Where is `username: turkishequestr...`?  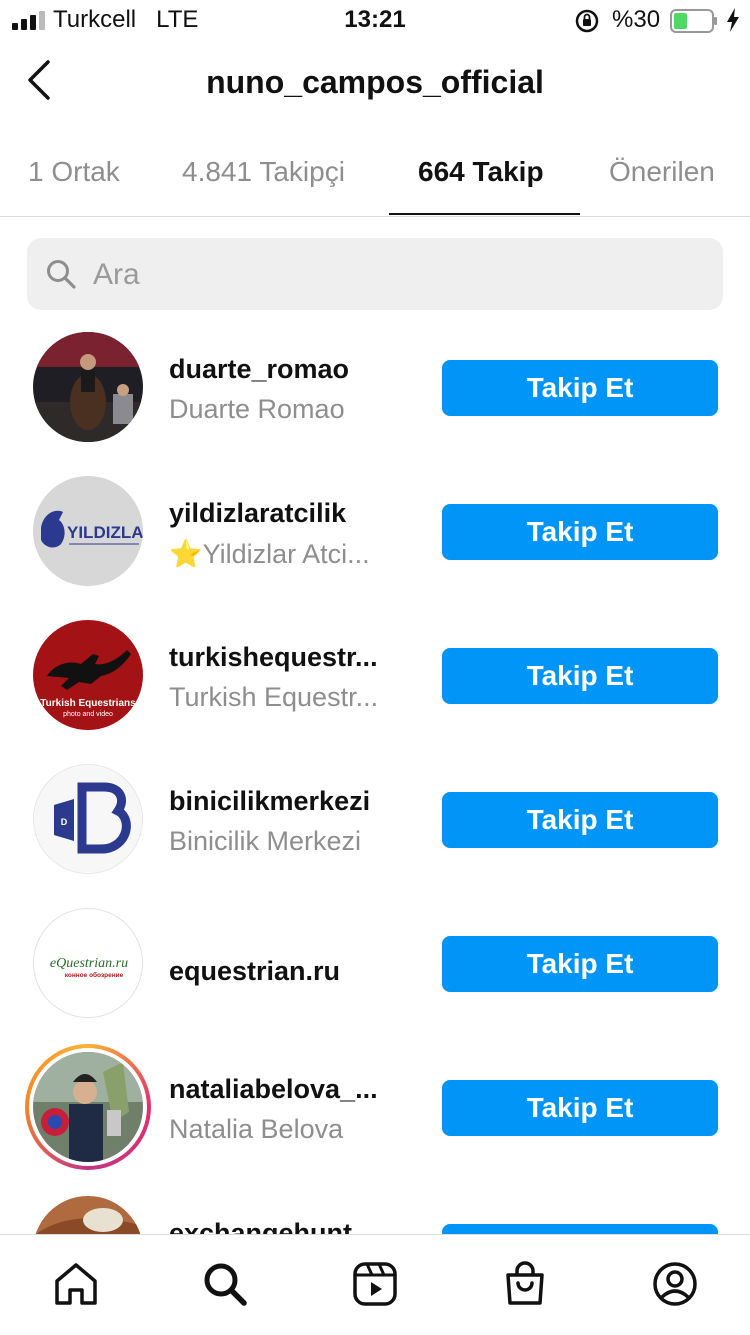
username: turkishequestr... is located at coordinates (273, 657).